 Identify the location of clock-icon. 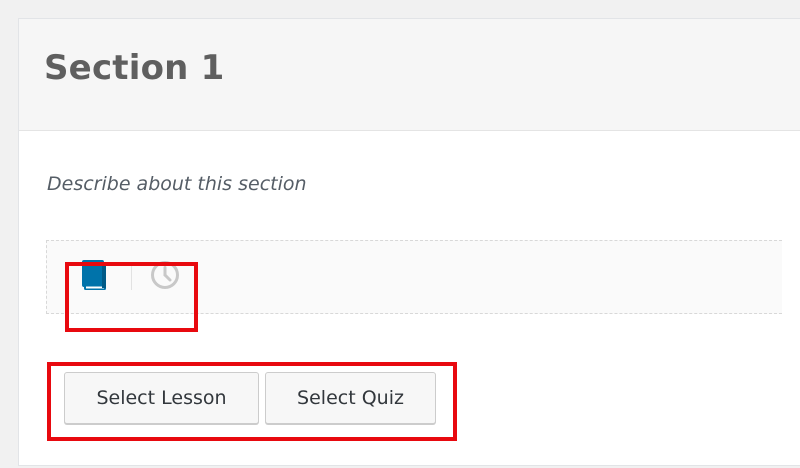
(165, 275).